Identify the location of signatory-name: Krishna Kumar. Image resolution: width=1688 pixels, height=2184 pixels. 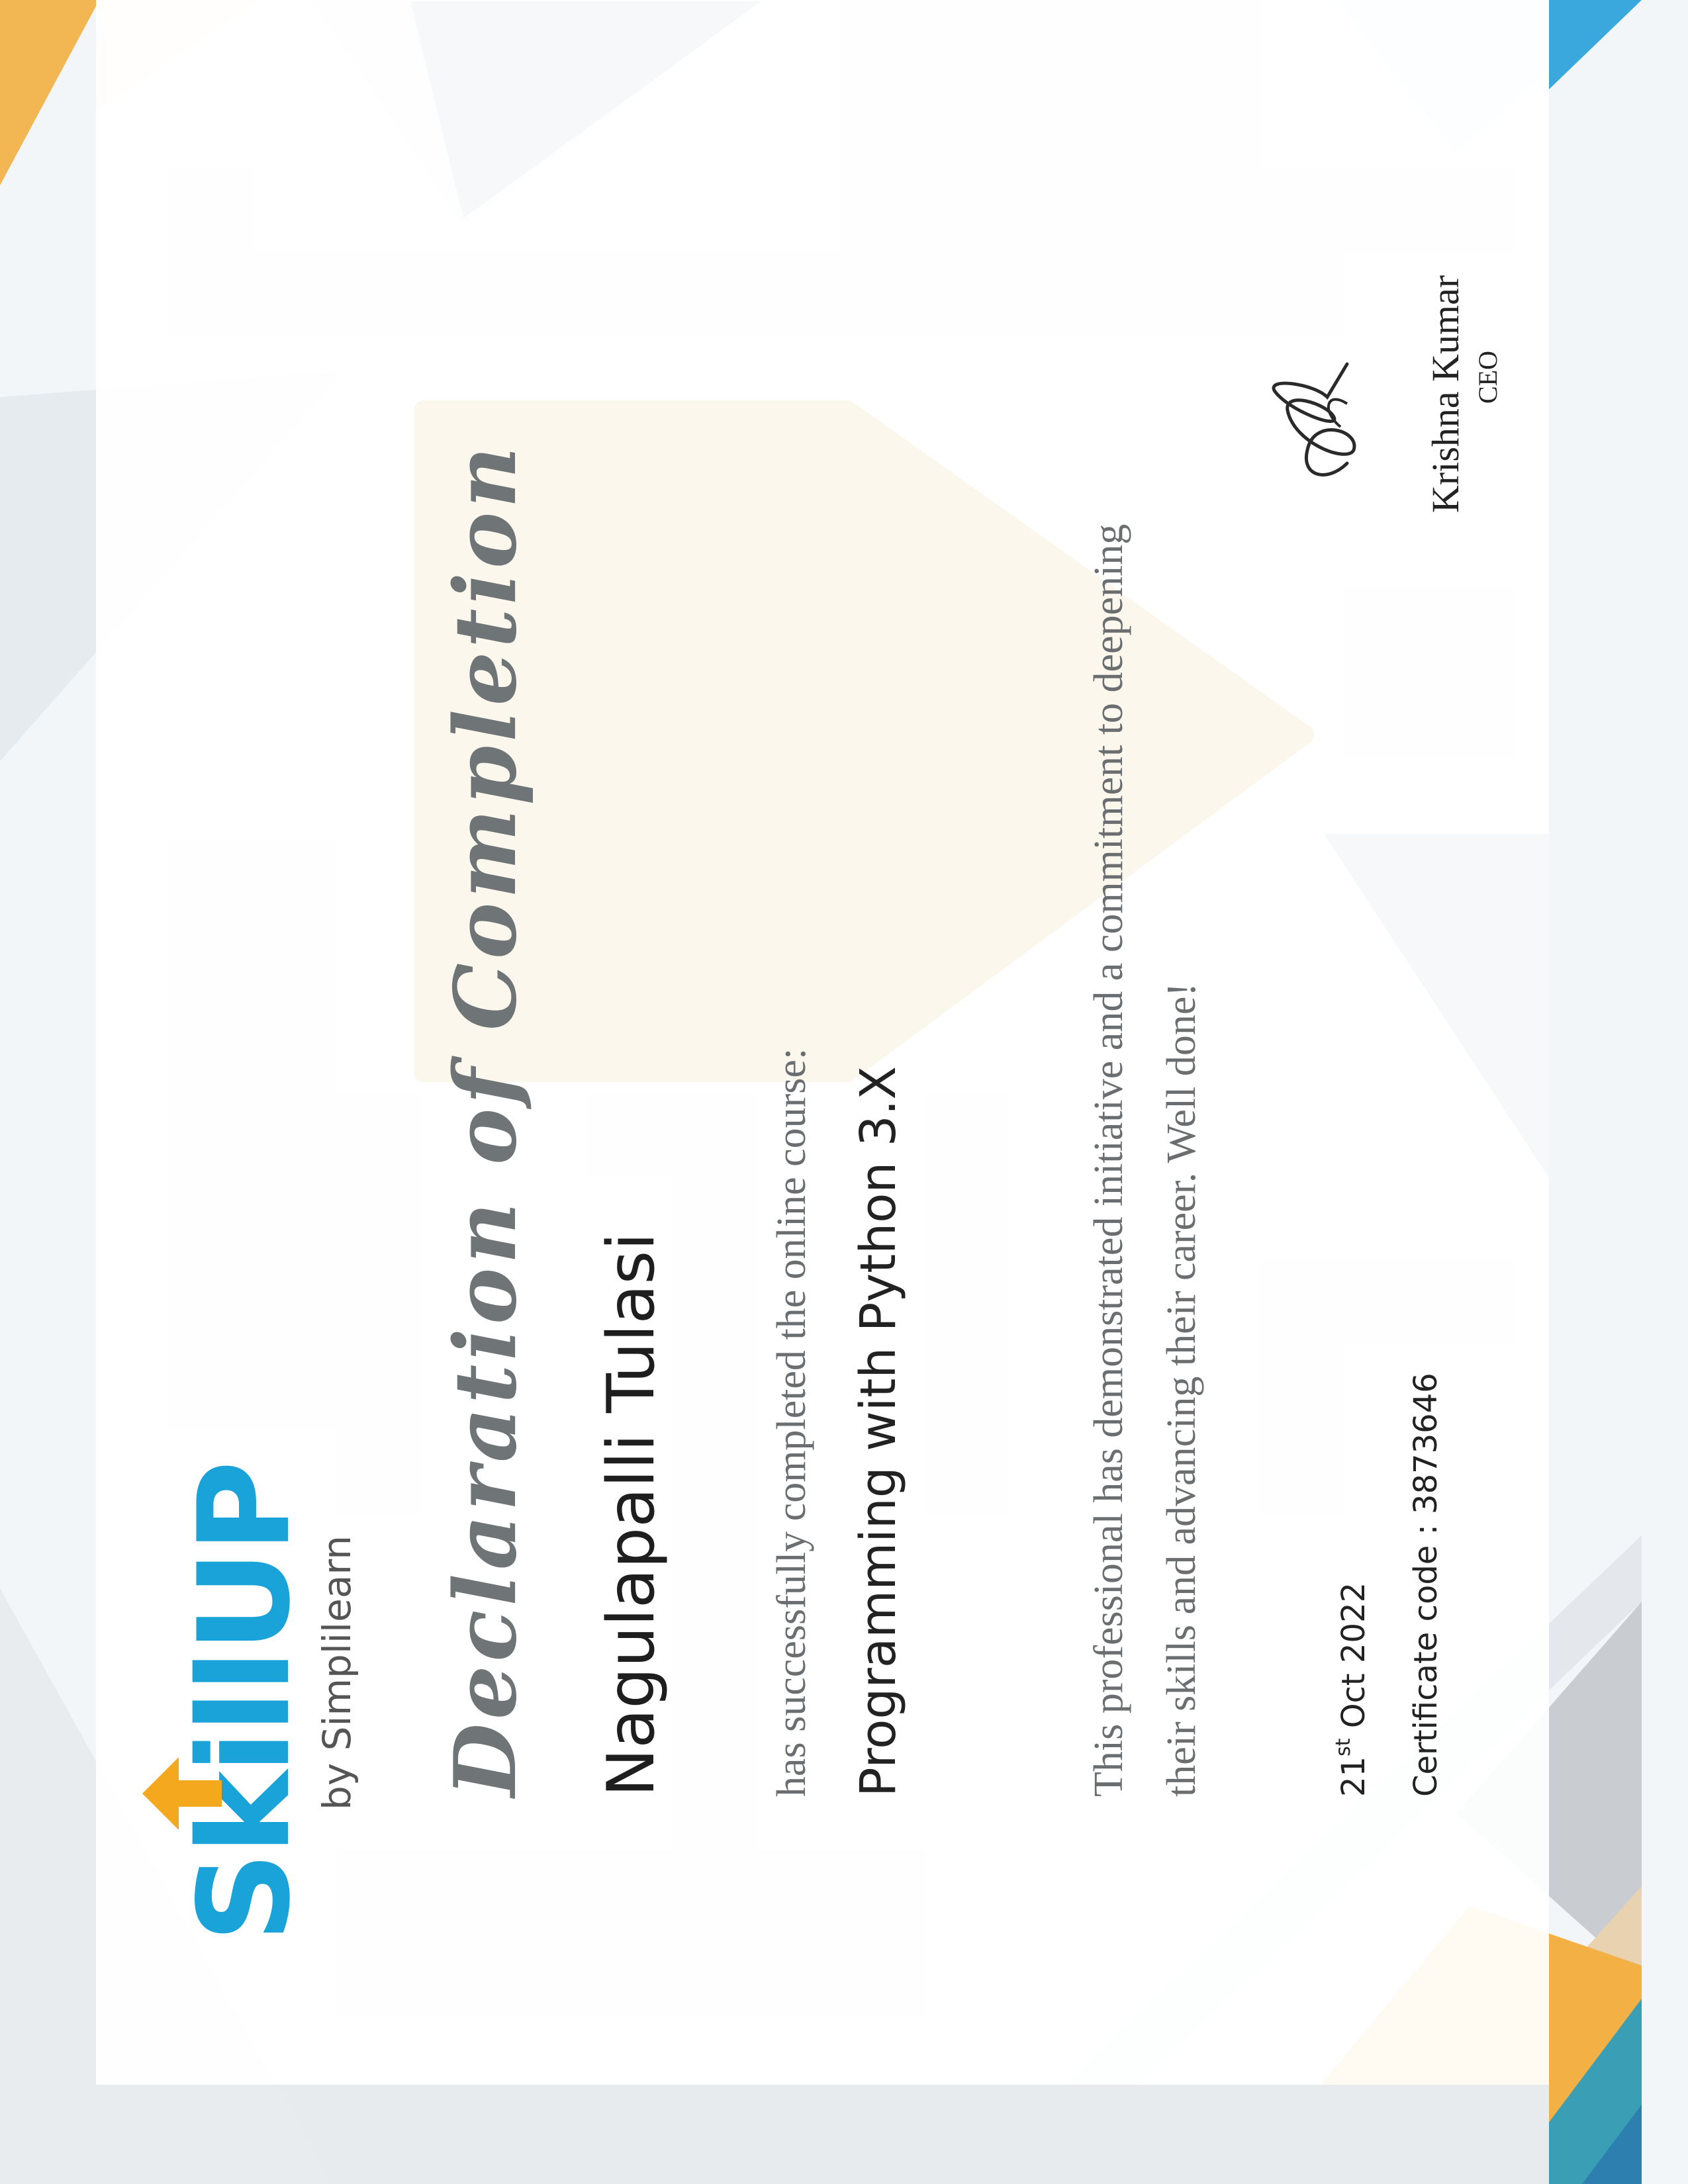
(1445, 394).